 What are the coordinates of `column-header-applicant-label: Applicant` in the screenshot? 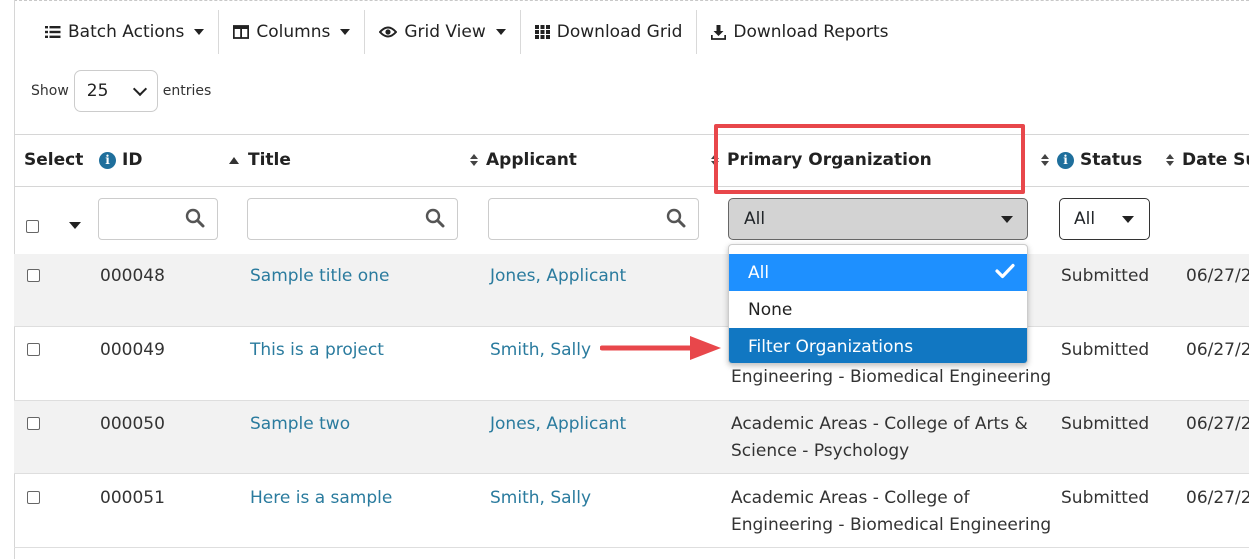 It's located at (531, 160).